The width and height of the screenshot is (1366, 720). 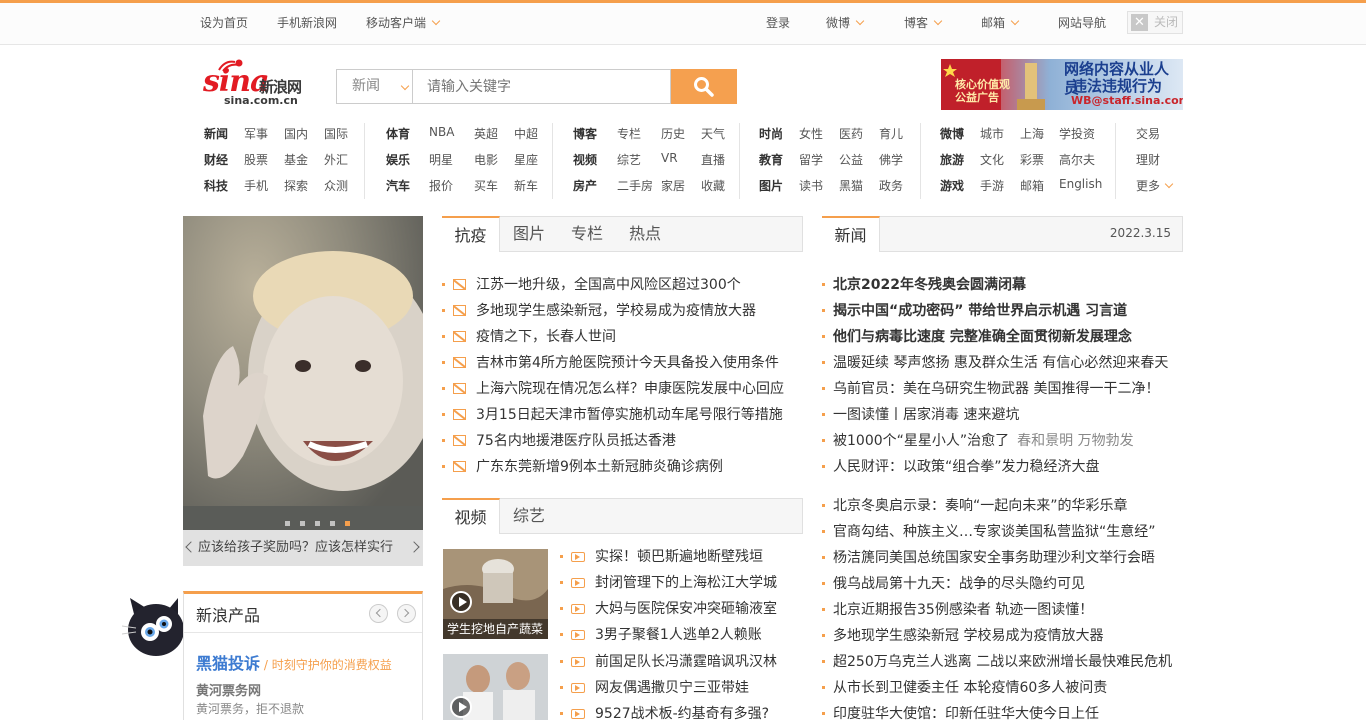 I want to click on nav-link: 邮箱, so click(x=1032, y=185).